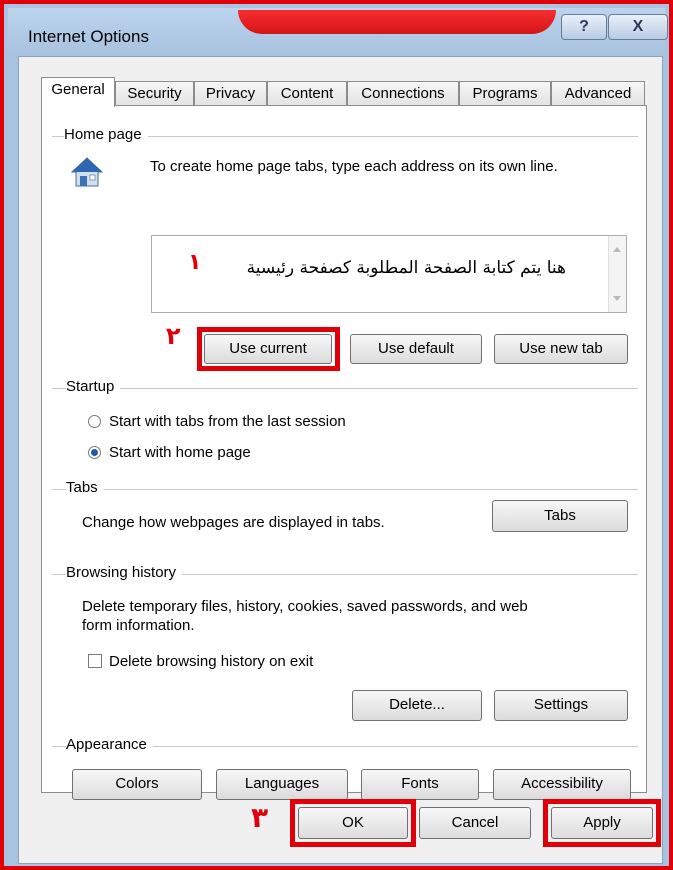 The image size is (673, 870). I want to click on startup-divider, so click(345, 388).